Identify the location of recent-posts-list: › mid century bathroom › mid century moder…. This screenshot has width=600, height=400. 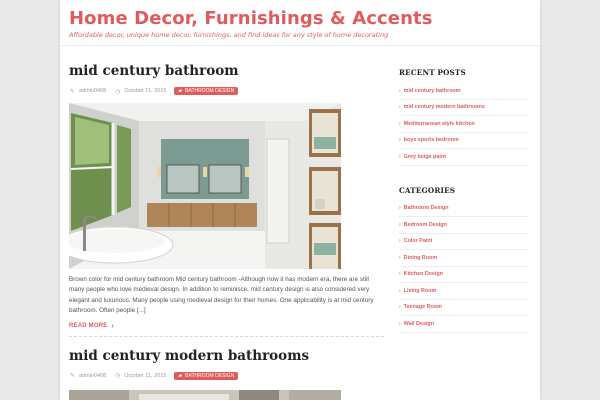
(464, 124).